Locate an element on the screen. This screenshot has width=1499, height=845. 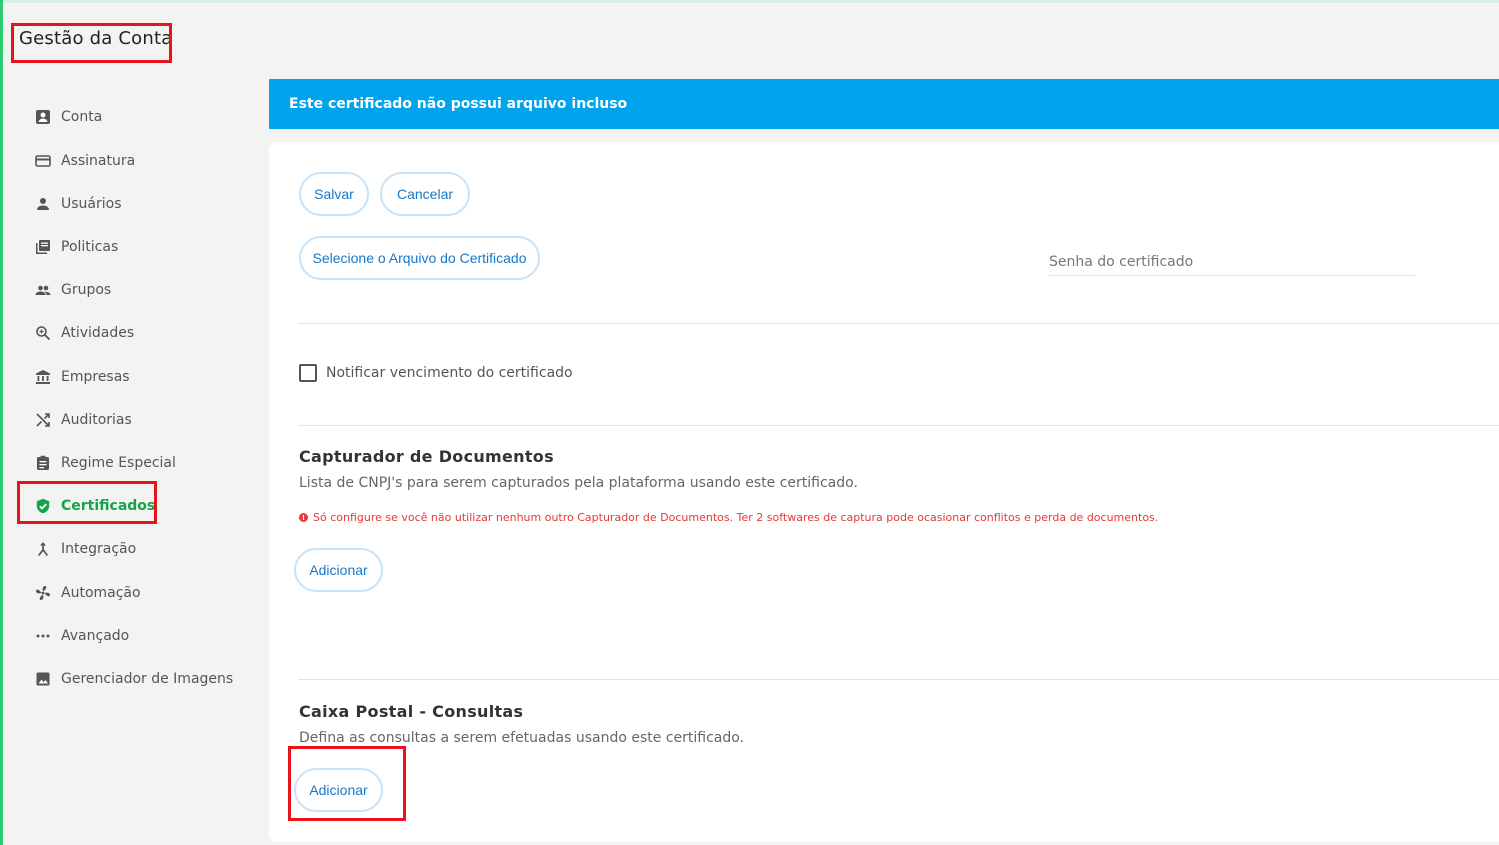
sidebar-item-integracao: Integração is located at coordinates (85, 549).